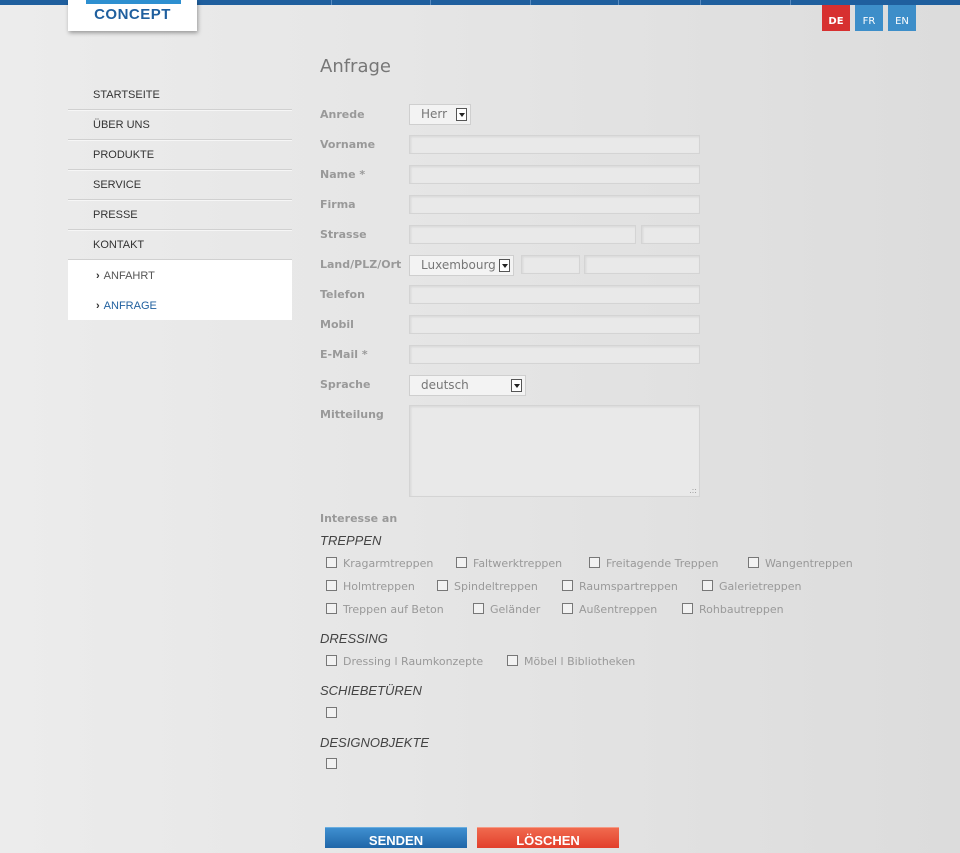  What do you see at coordinates (693, 491) in the screenshot?
I see `resize-grip-icon: .::` at bounding box center [693, 491].